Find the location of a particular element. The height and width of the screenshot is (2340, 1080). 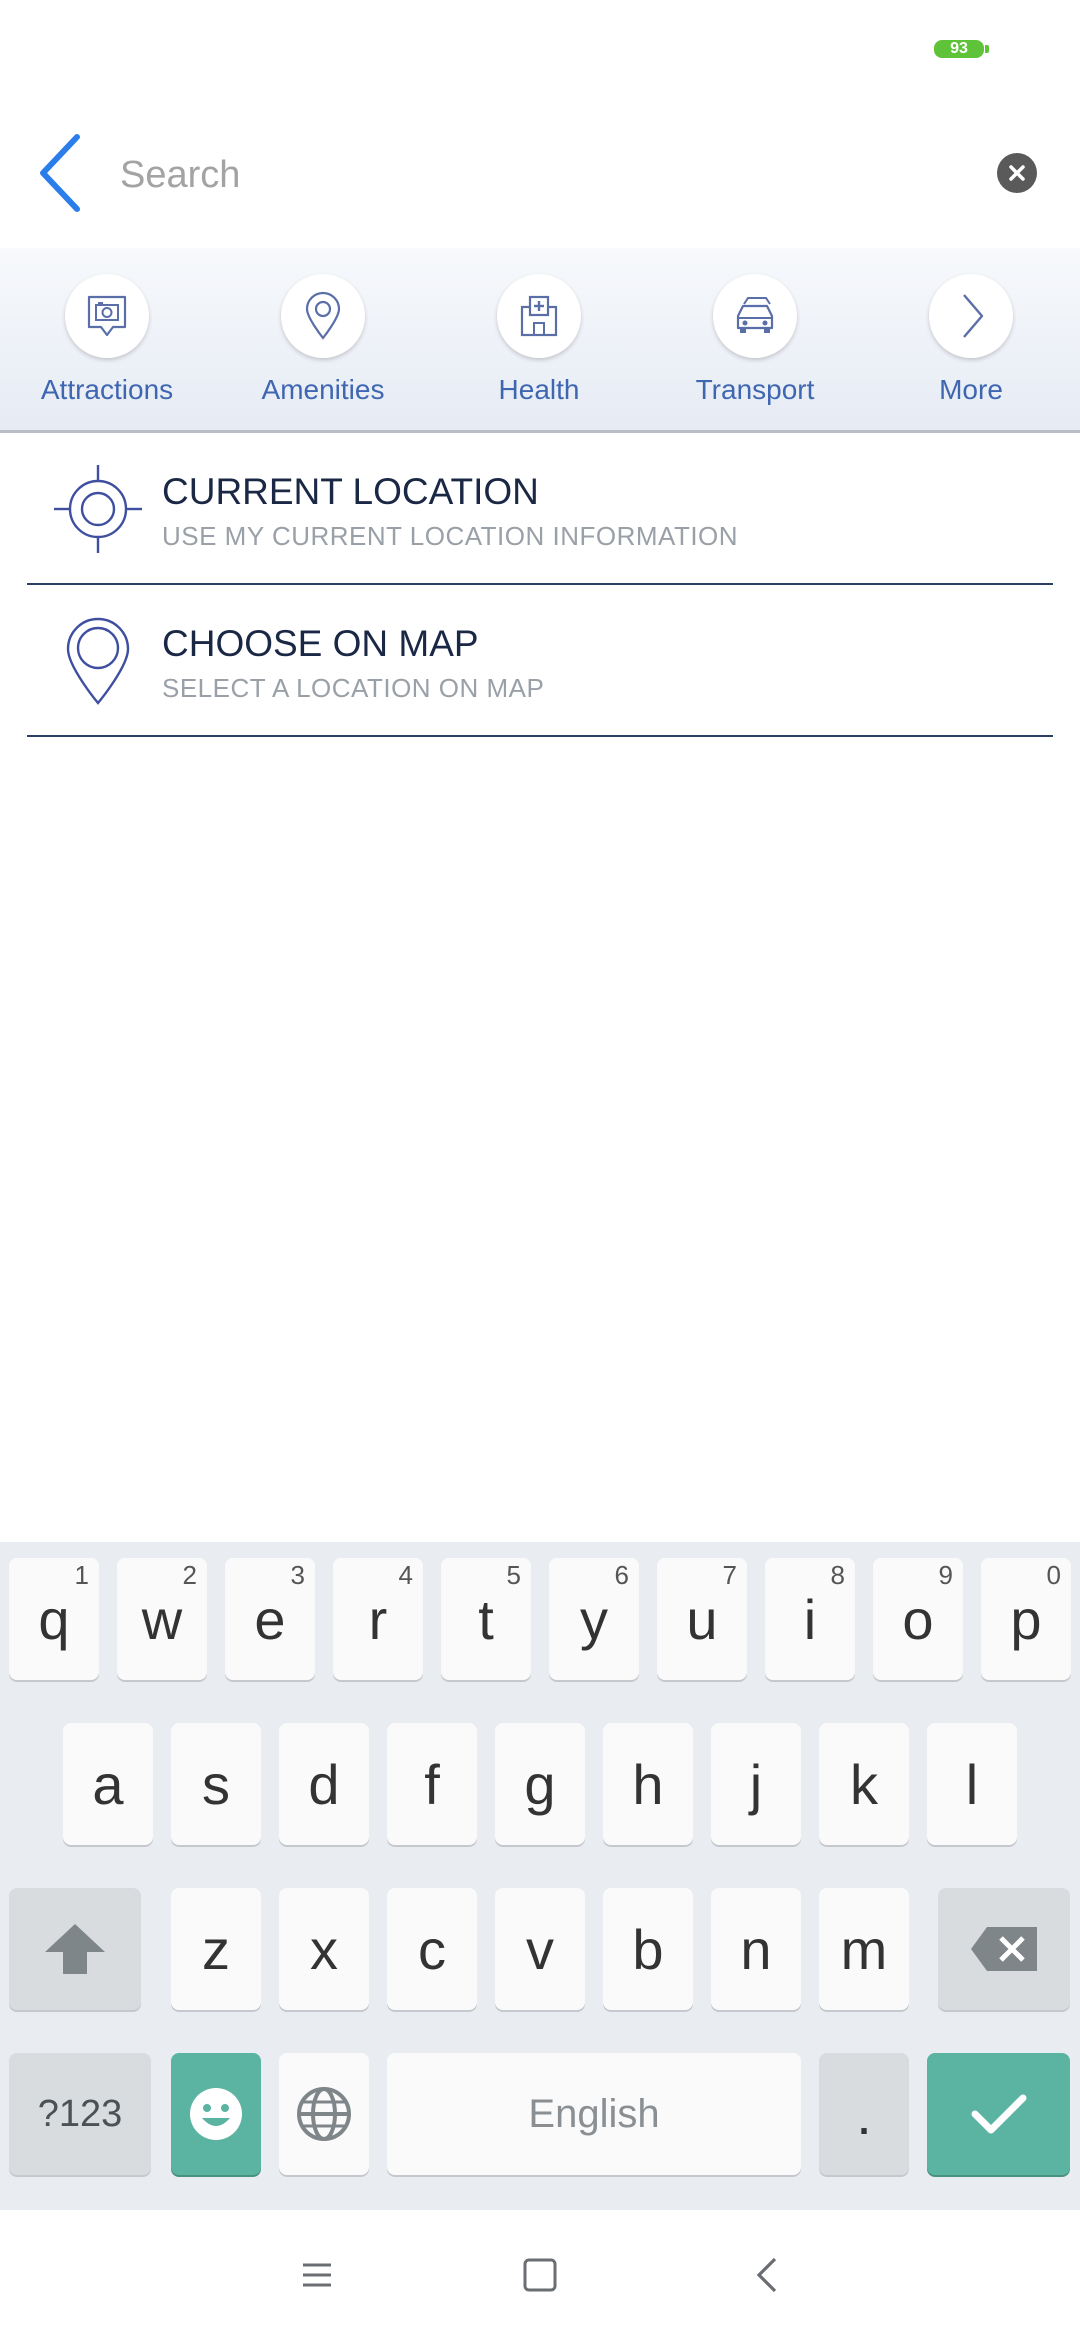

close-icon is located at coordinates (1017, 173).